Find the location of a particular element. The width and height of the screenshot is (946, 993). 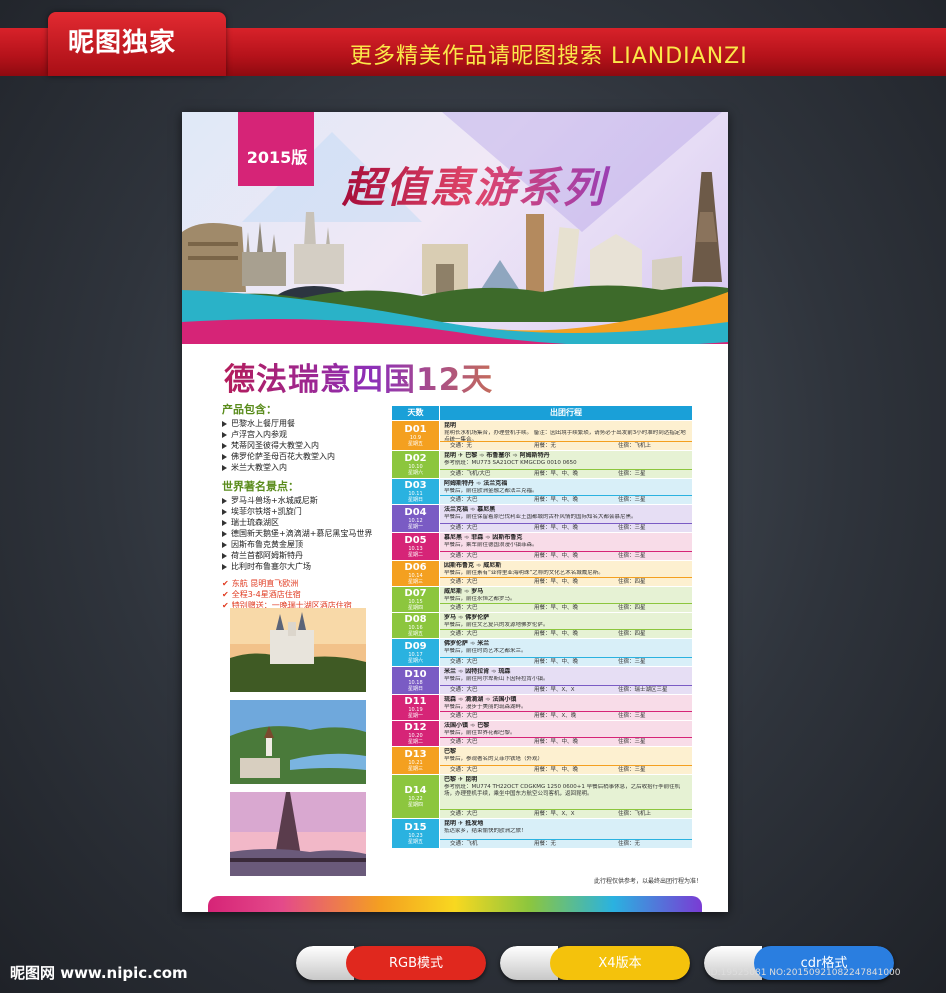

day-route: 巴黎 ✈ 昆明 is located at coordinates (461, 779).